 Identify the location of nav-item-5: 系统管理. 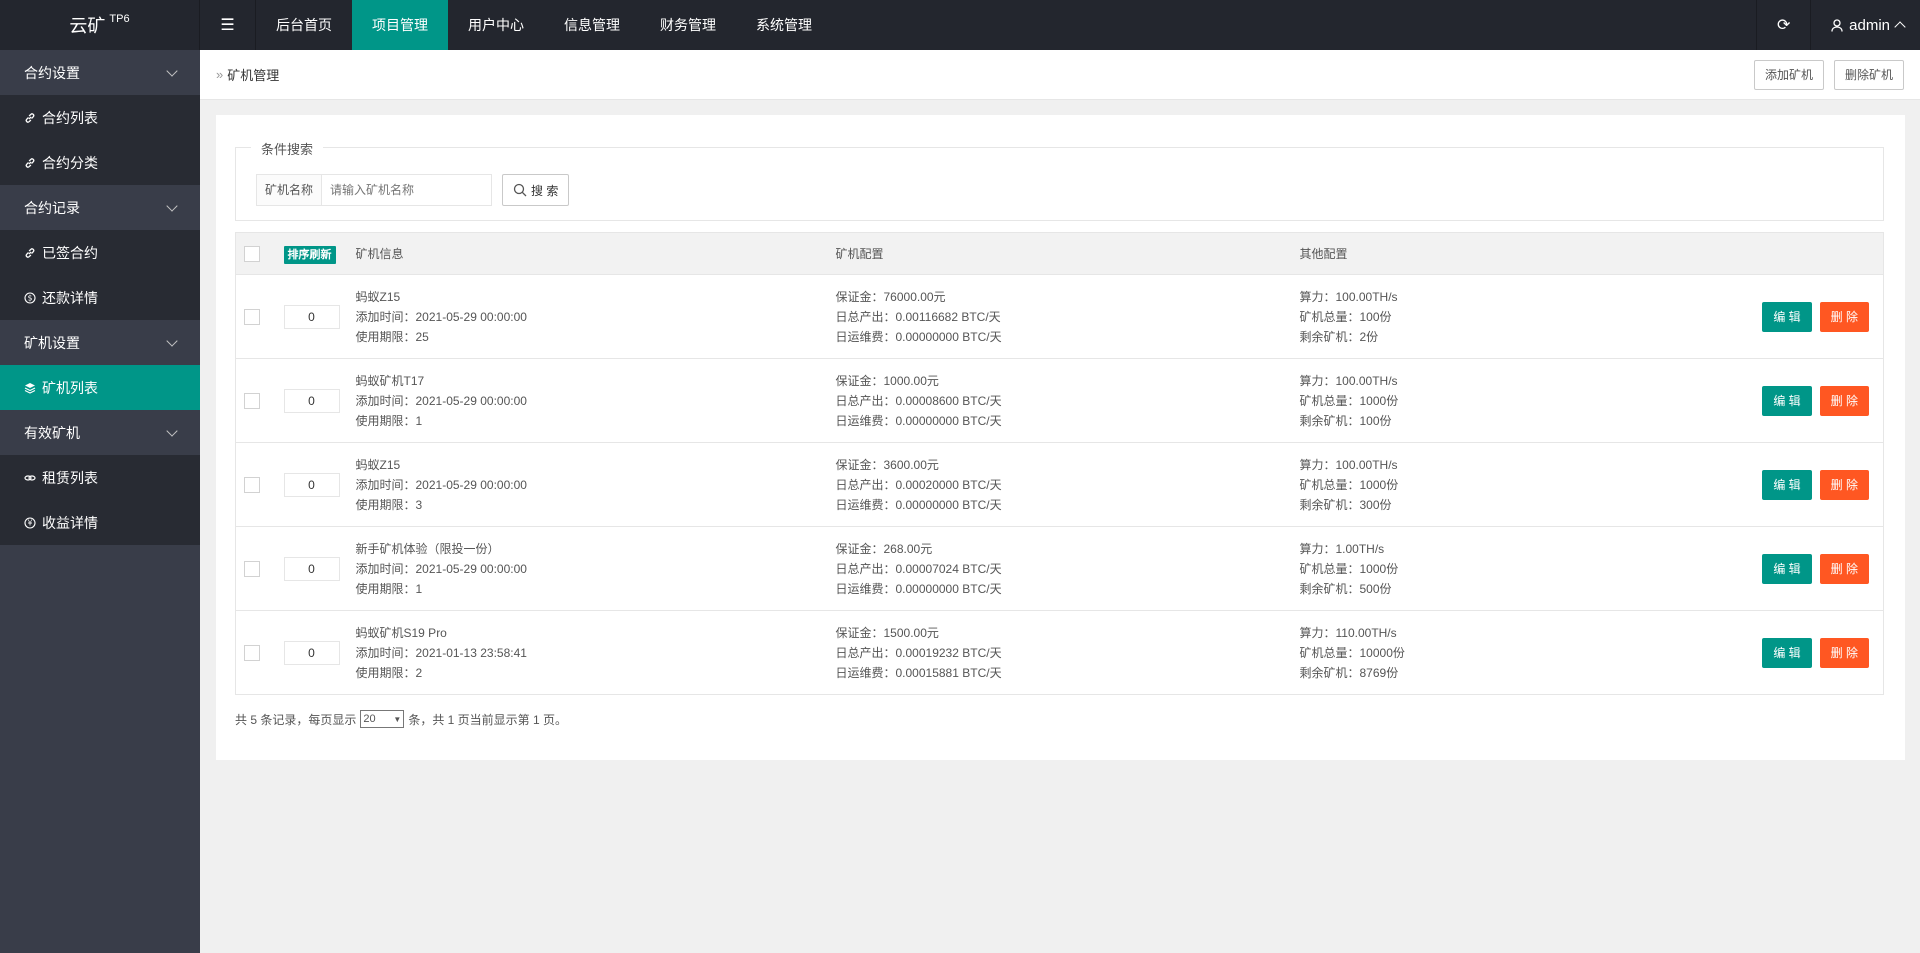
(784, 25).